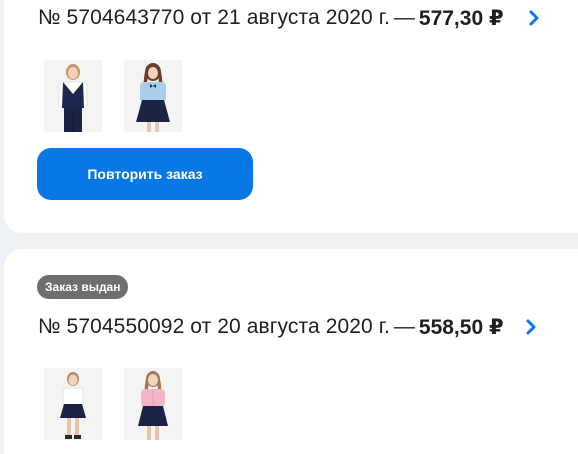 The image size is (578, 454). Describe the element at coordinates (83, 287) in the screenshot. I see `status-badge: Заказ выдан` at that location.